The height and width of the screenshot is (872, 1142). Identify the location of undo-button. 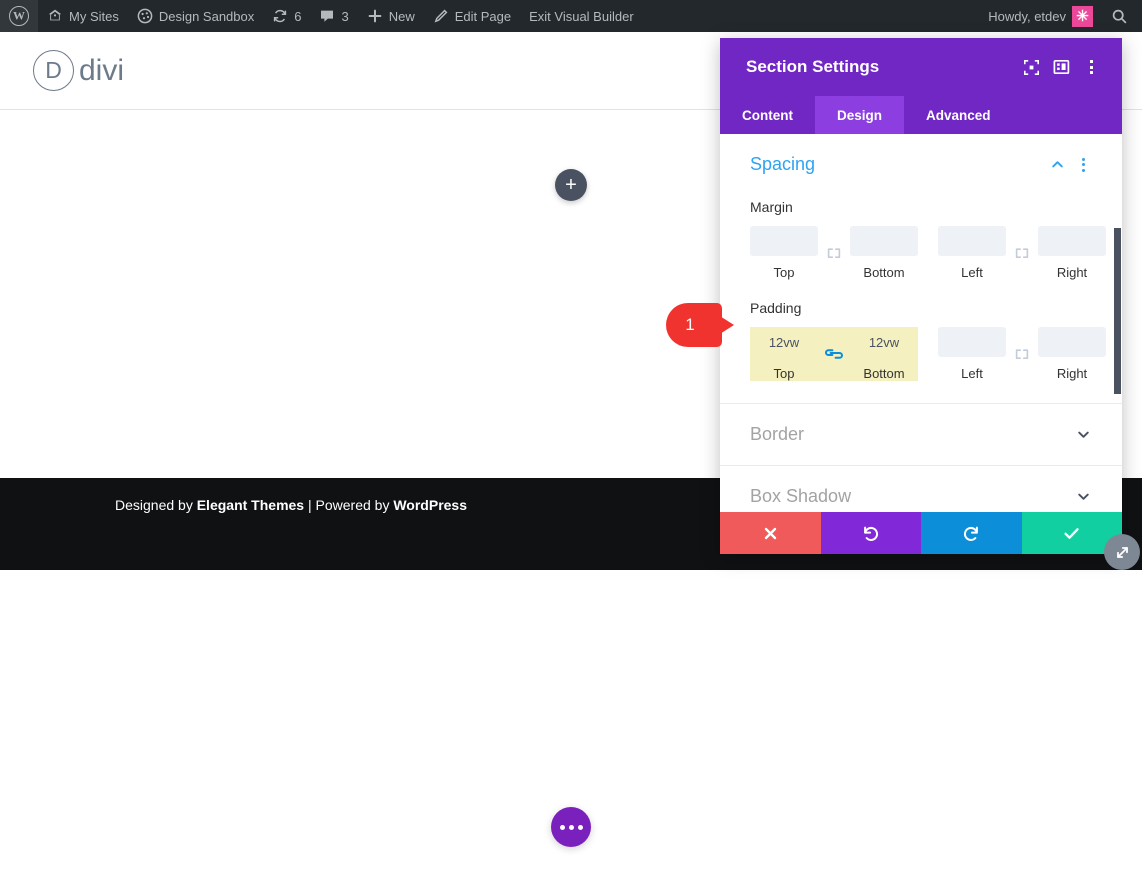
(870, 533).